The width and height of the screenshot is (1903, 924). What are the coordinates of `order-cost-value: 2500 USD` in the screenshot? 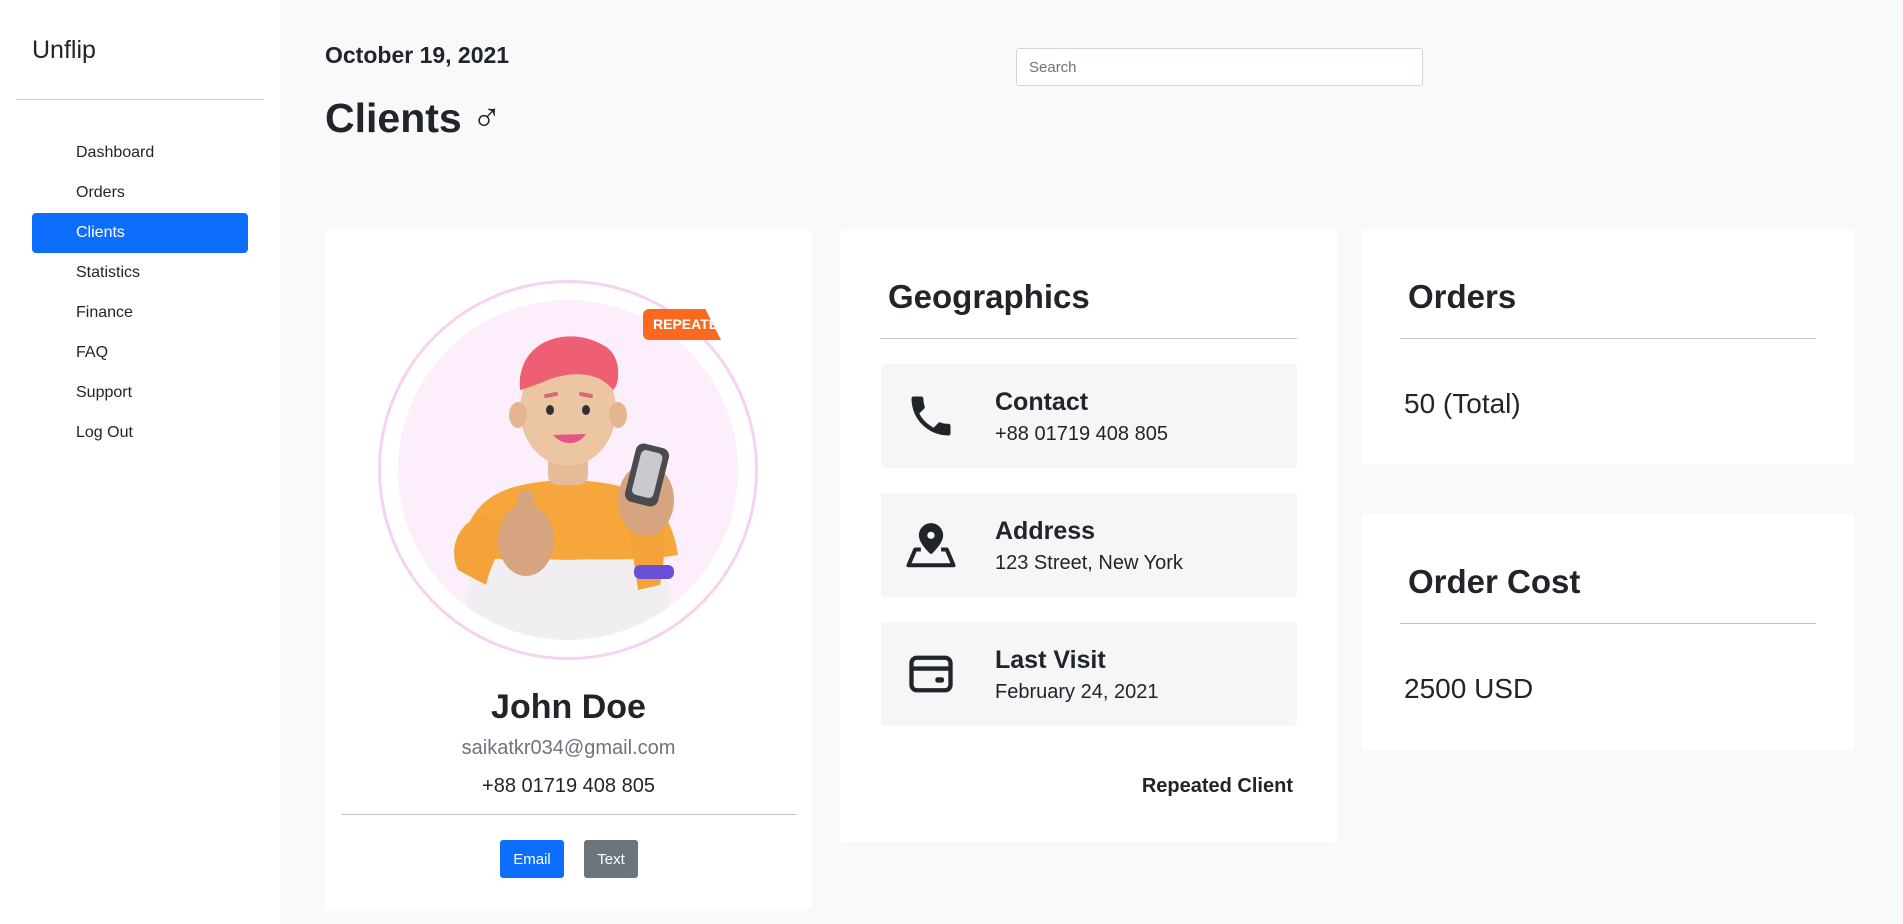 It's located at (1469, 688).